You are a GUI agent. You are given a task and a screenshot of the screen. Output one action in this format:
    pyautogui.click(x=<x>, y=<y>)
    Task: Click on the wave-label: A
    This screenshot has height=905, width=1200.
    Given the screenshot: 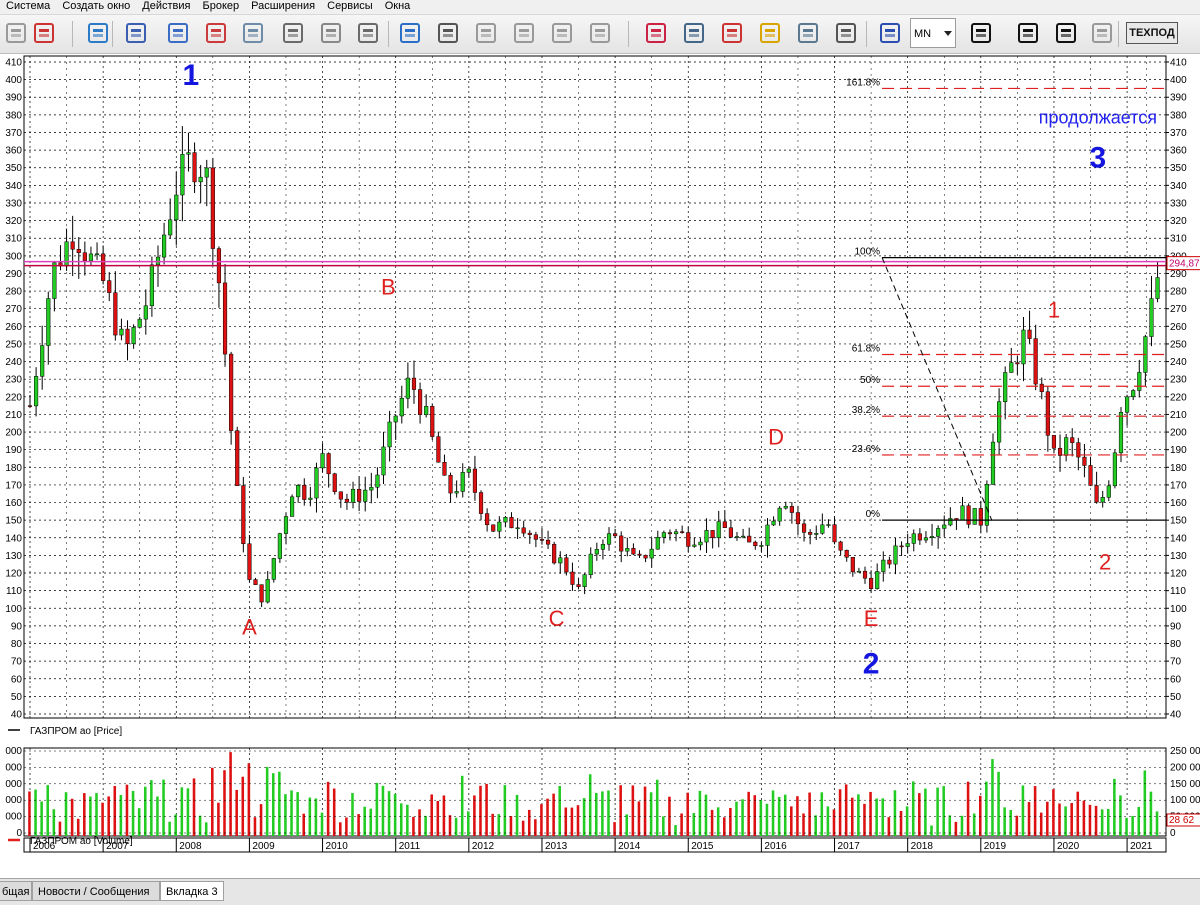 What is the action you would take?
    pyautogui.click(x=249, y=627)
    